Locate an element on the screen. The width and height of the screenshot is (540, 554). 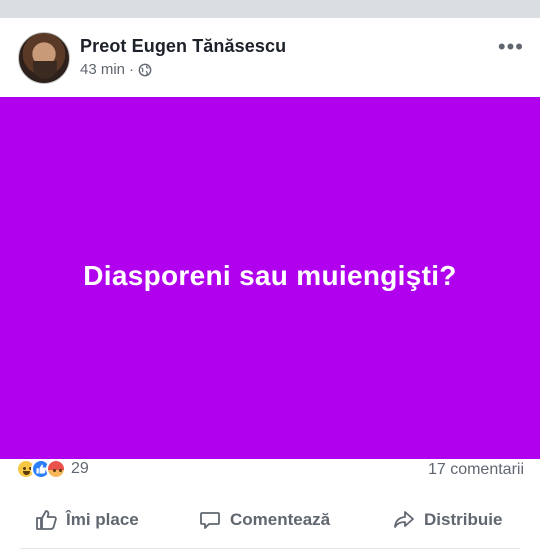
post-time: 43 min is located at coordinates (102, 69).